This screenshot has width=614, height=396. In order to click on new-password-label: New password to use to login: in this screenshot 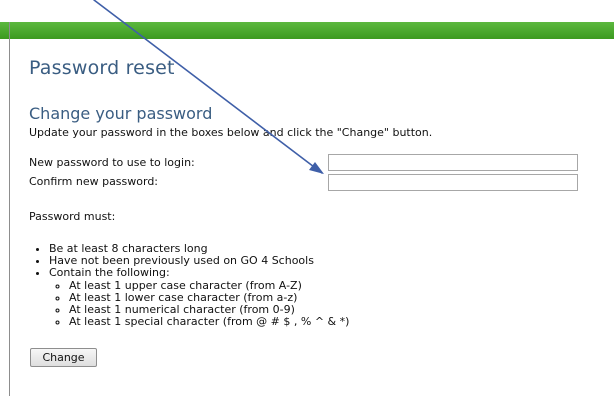, I will do `click(112, 162)`.